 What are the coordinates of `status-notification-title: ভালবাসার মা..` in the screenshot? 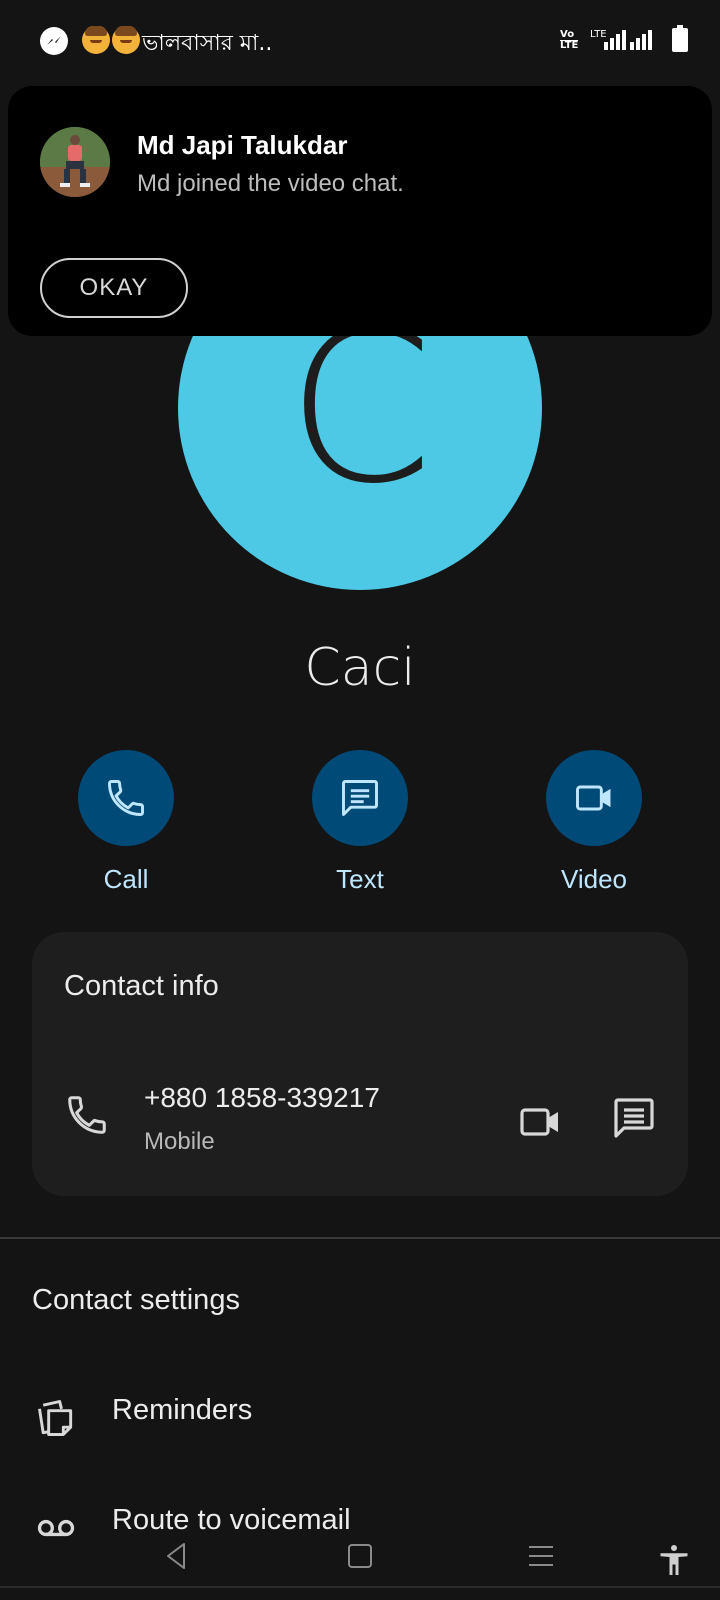 It's located at (207, 43).